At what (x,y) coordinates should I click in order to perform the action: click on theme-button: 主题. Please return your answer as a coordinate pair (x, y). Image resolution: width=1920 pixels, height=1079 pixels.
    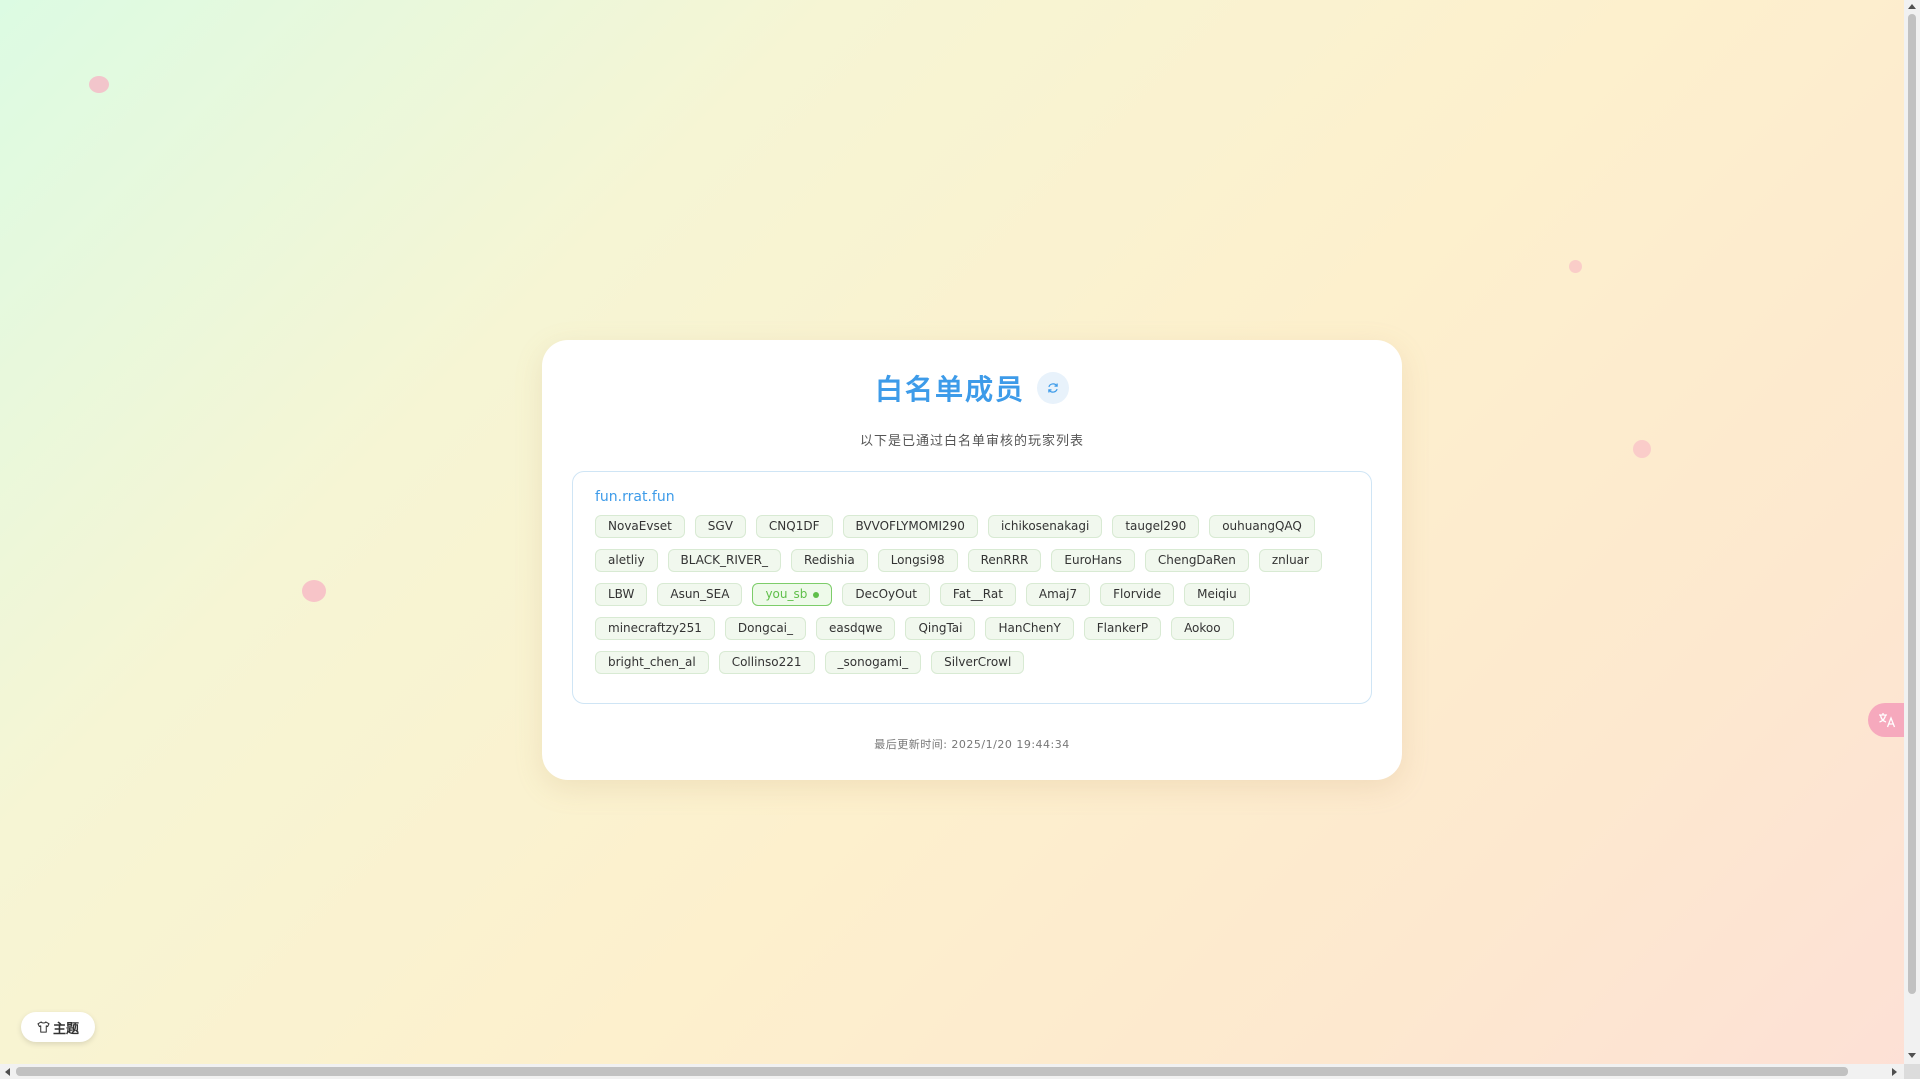
    Looking at the image, I should click on (58, 1027).